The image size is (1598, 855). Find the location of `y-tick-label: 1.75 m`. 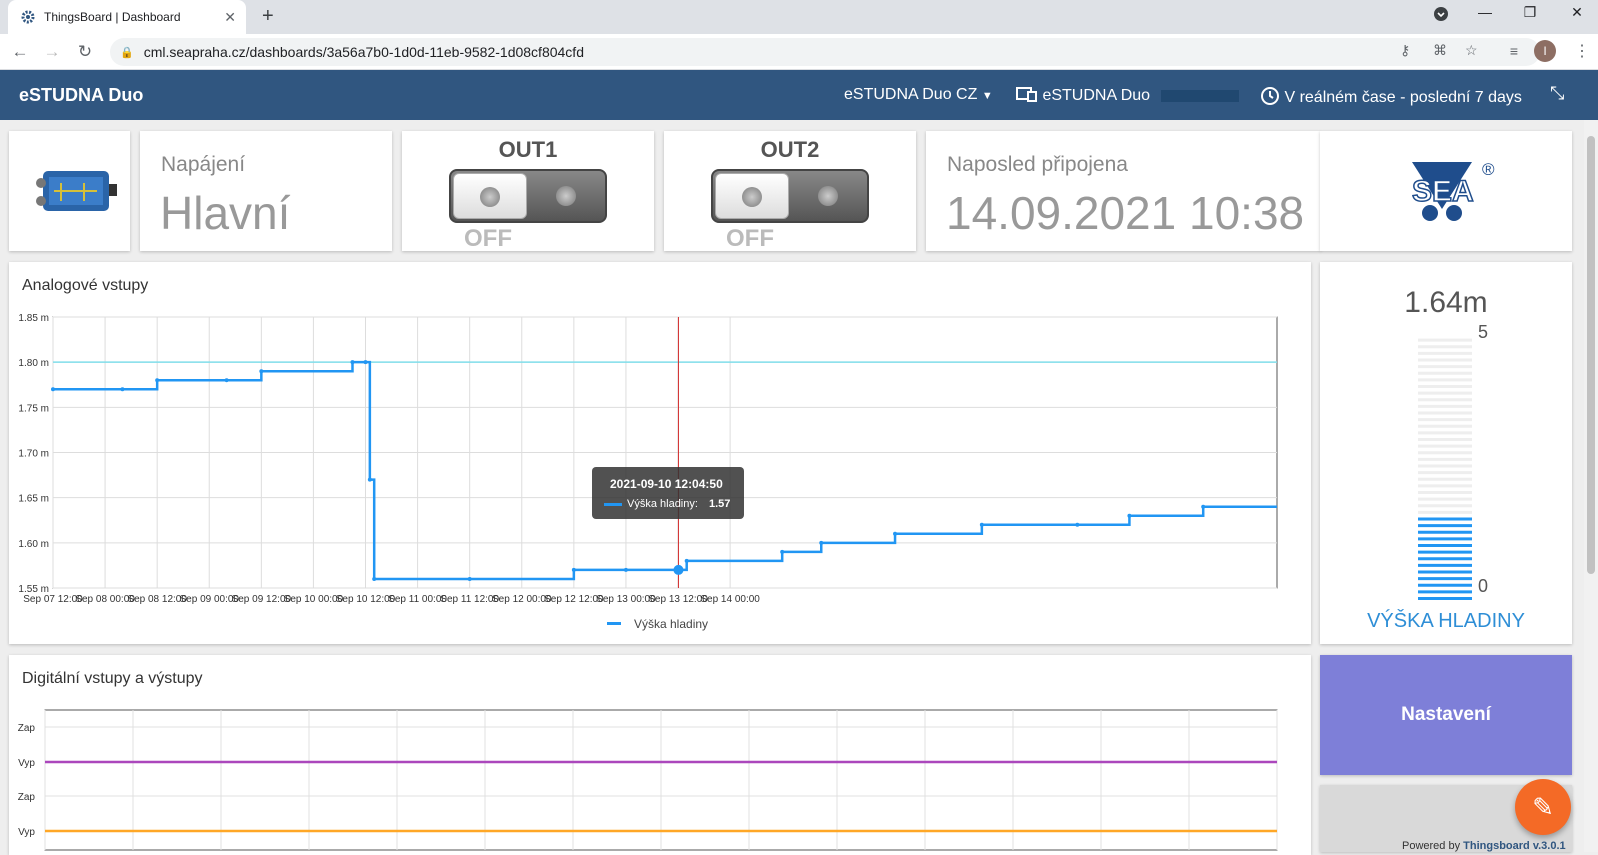

y-tick-label: 1.75 m is located at coordinates (33, 408).